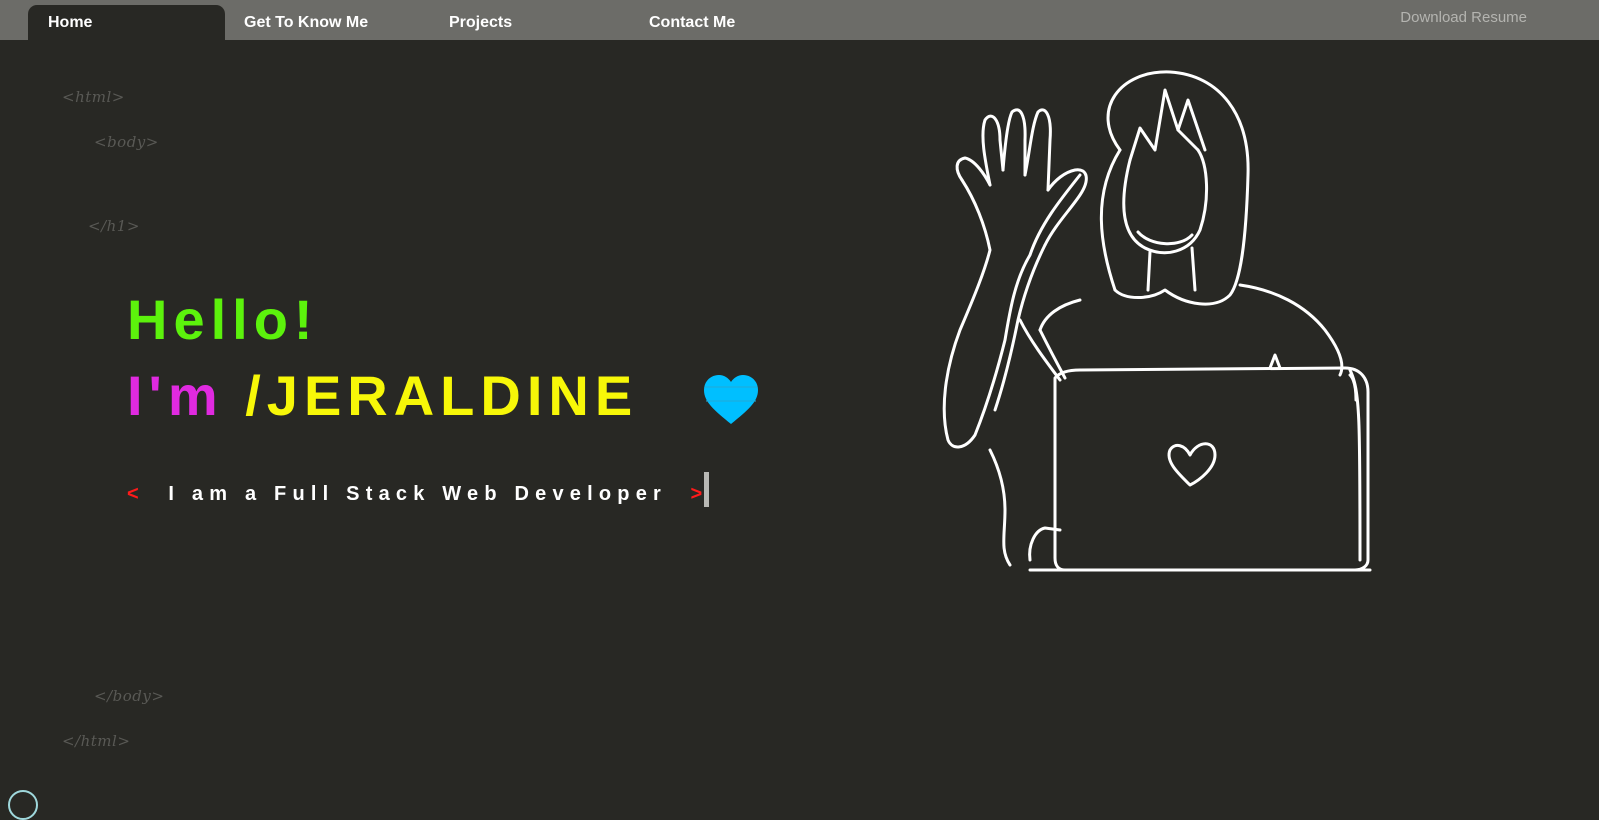 The height and width of the screenshot is (820, 1599). I want to click on tab-projects: Projects, so click(509, 22).